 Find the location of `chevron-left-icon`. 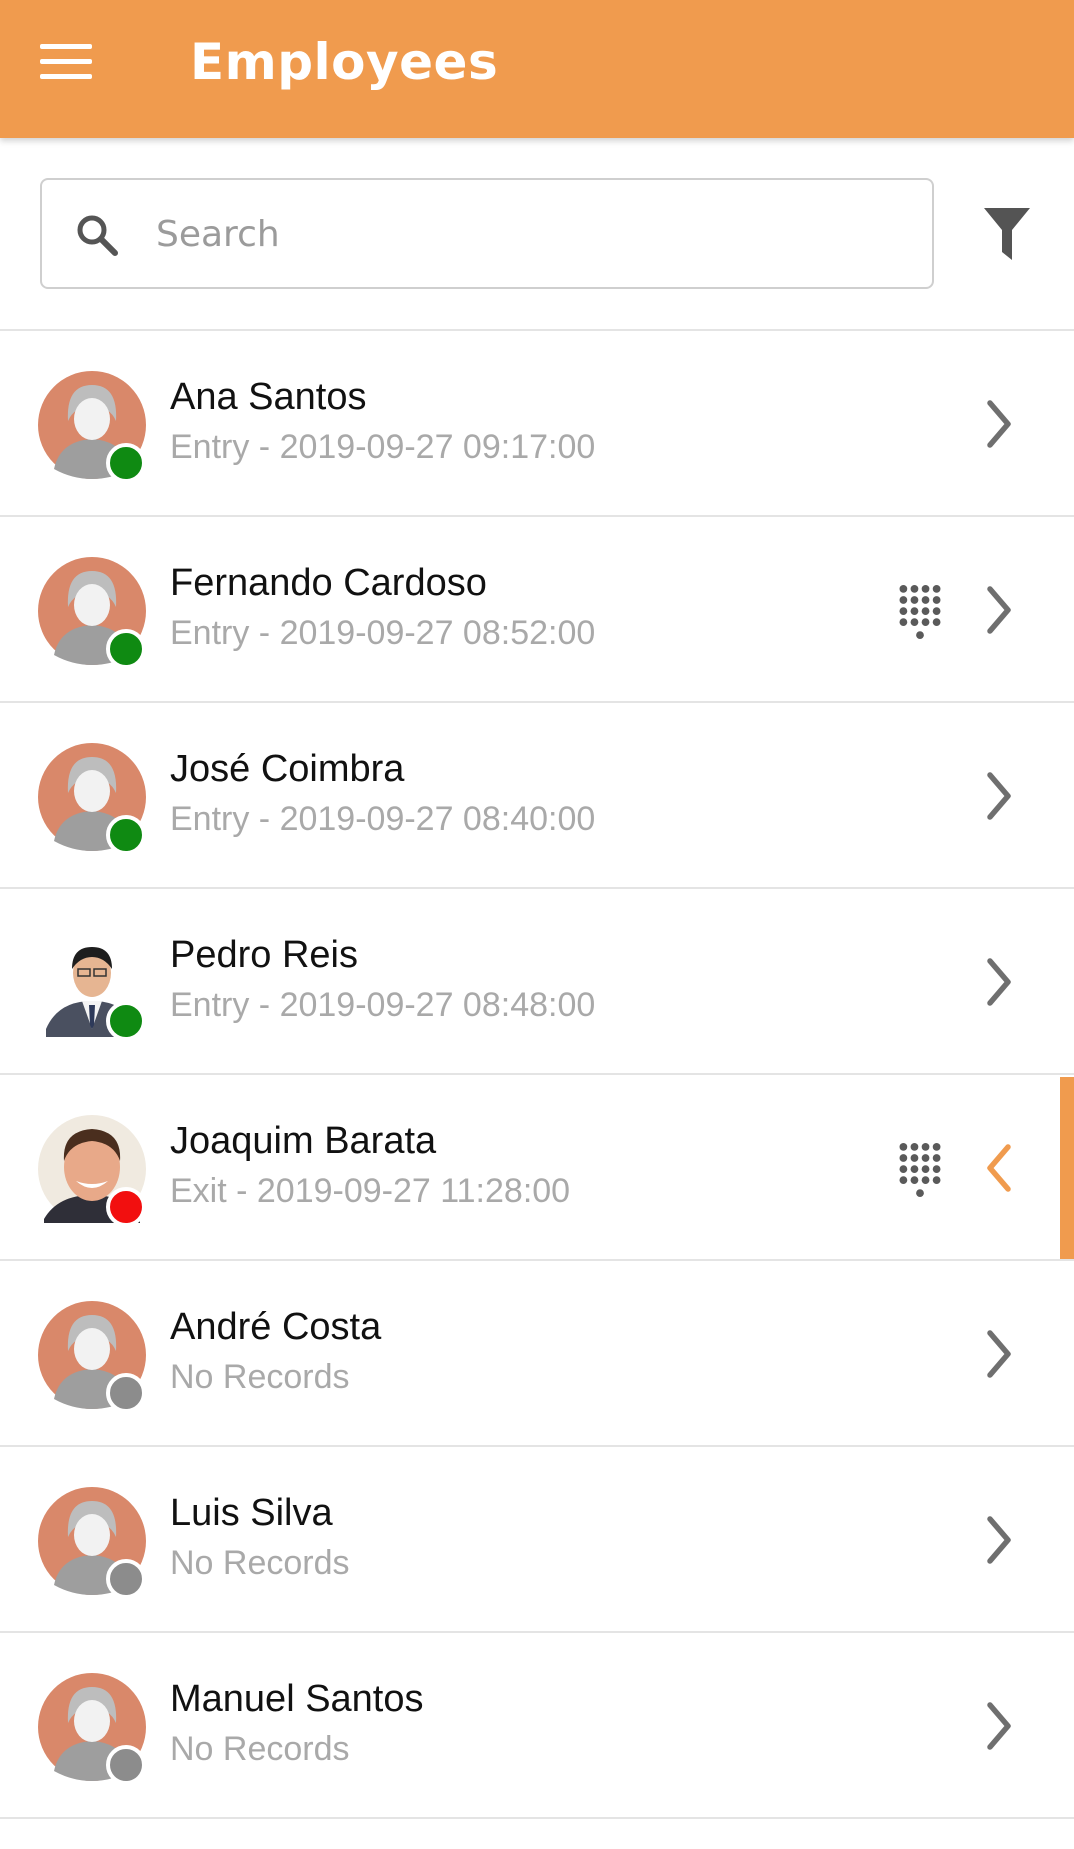

chevron-left-icon is located at coordinates (999, 1168).